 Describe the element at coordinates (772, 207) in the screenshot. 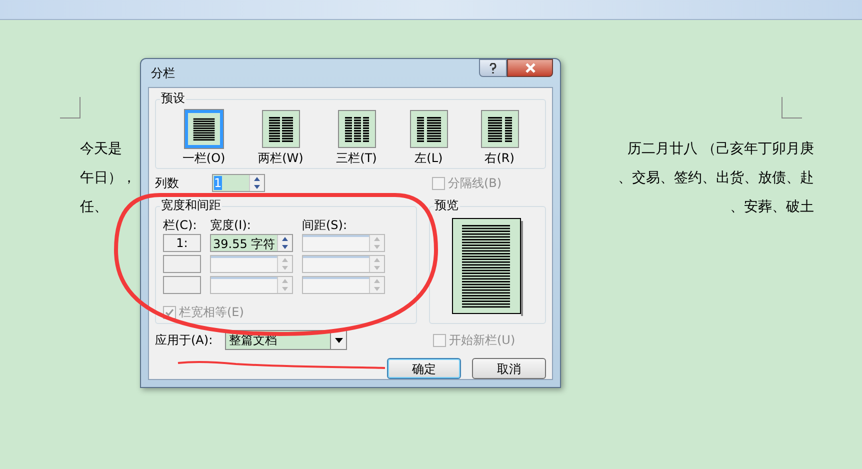

I see `document-text: 、安葬、破土` at that location.